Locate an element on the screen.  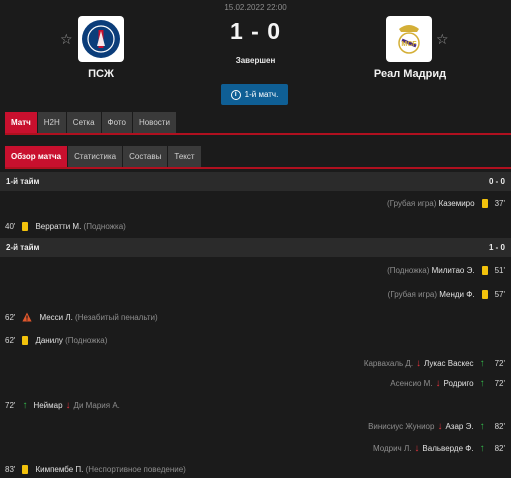
tab-match: Матч is located at coordinates (21, 122).